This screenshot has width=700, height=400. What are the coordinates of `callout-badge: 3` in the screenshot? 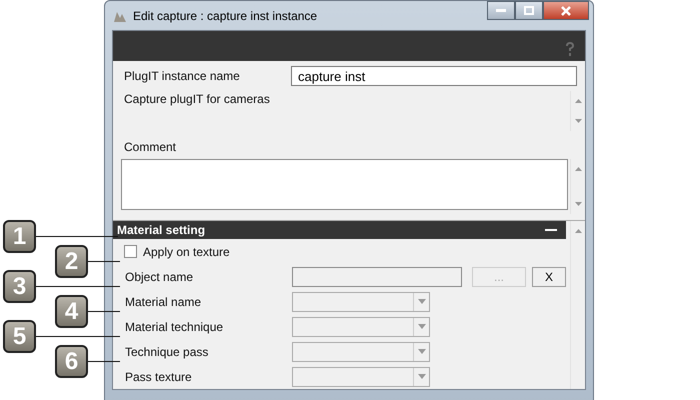 It's located at (19, 286).